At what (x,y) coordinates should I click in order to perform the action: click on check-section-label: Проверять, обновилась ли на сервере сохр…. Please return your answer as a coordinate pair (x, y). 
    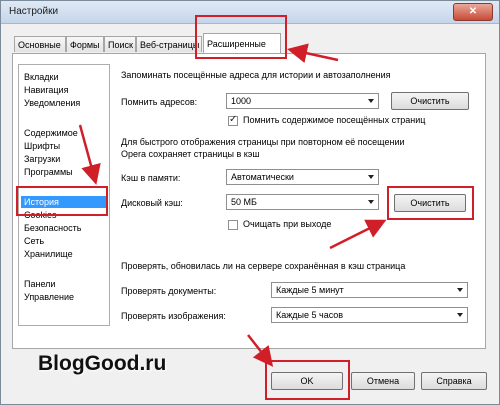
    Looking at the image, I should click on (263, 266).